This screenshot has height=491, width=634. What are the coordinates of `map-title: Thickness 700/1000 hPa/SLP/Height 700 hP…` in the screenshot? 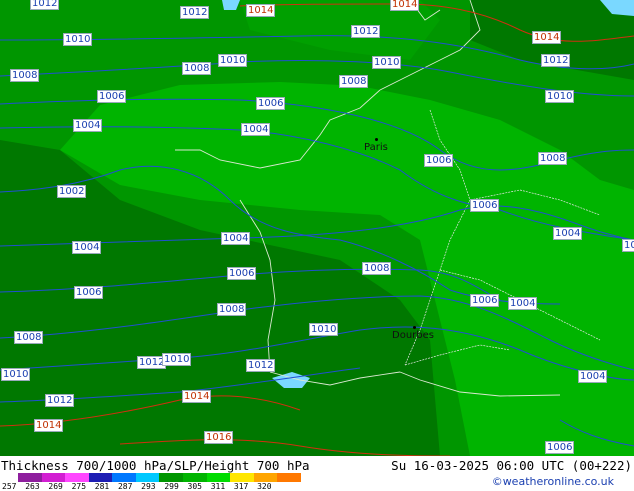 It's located at (155, 465).